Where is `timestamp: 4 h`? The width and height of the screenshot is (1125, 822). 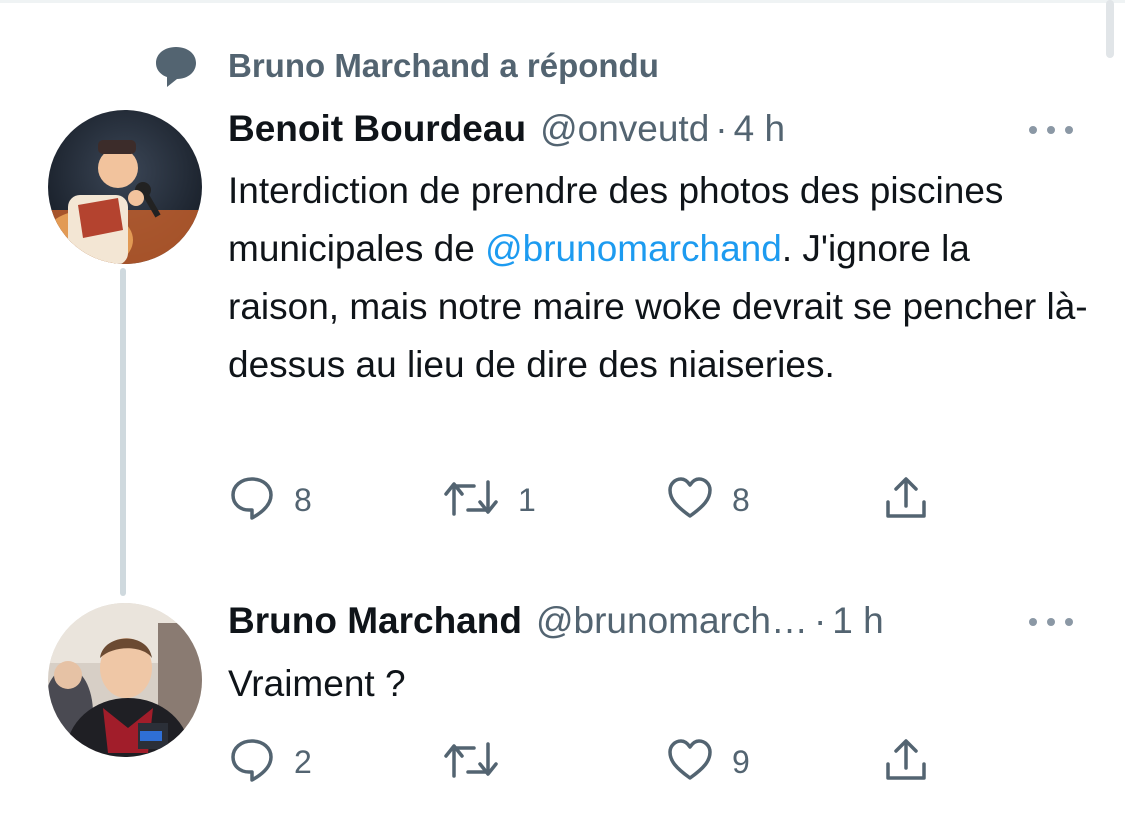 timestamp: 4 h is located at coordinates (759, 129).